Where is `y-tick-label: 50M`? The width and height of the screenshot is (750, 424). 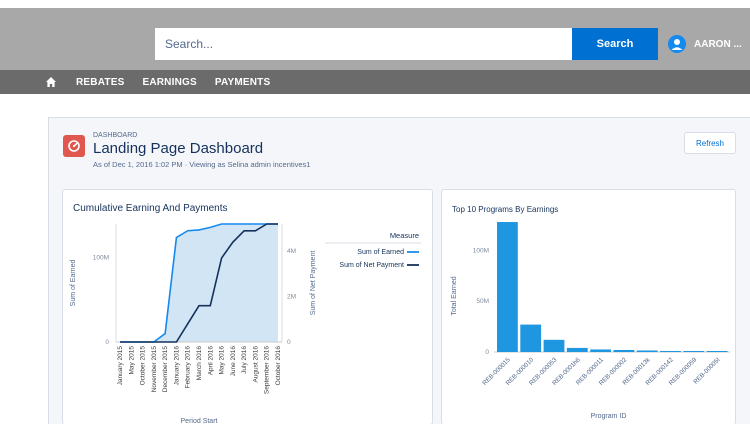
y-tick-label: 50M is located at coordinates (482, 301).